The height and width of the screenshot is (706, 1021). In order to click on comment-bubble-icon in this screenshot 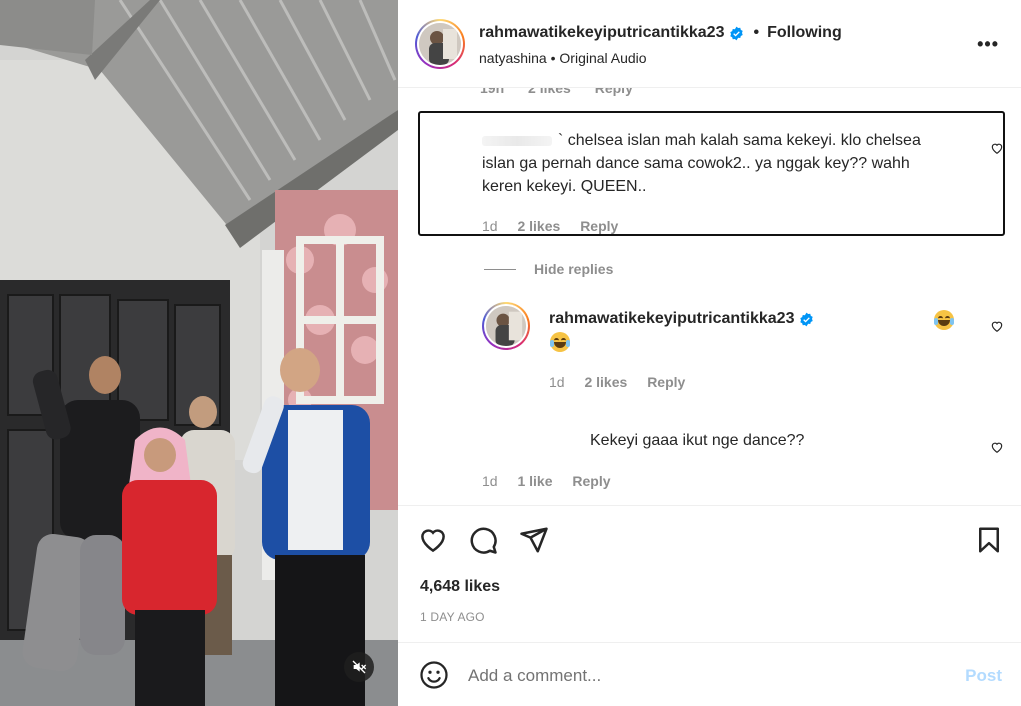, I will do `click(483, 540)`.